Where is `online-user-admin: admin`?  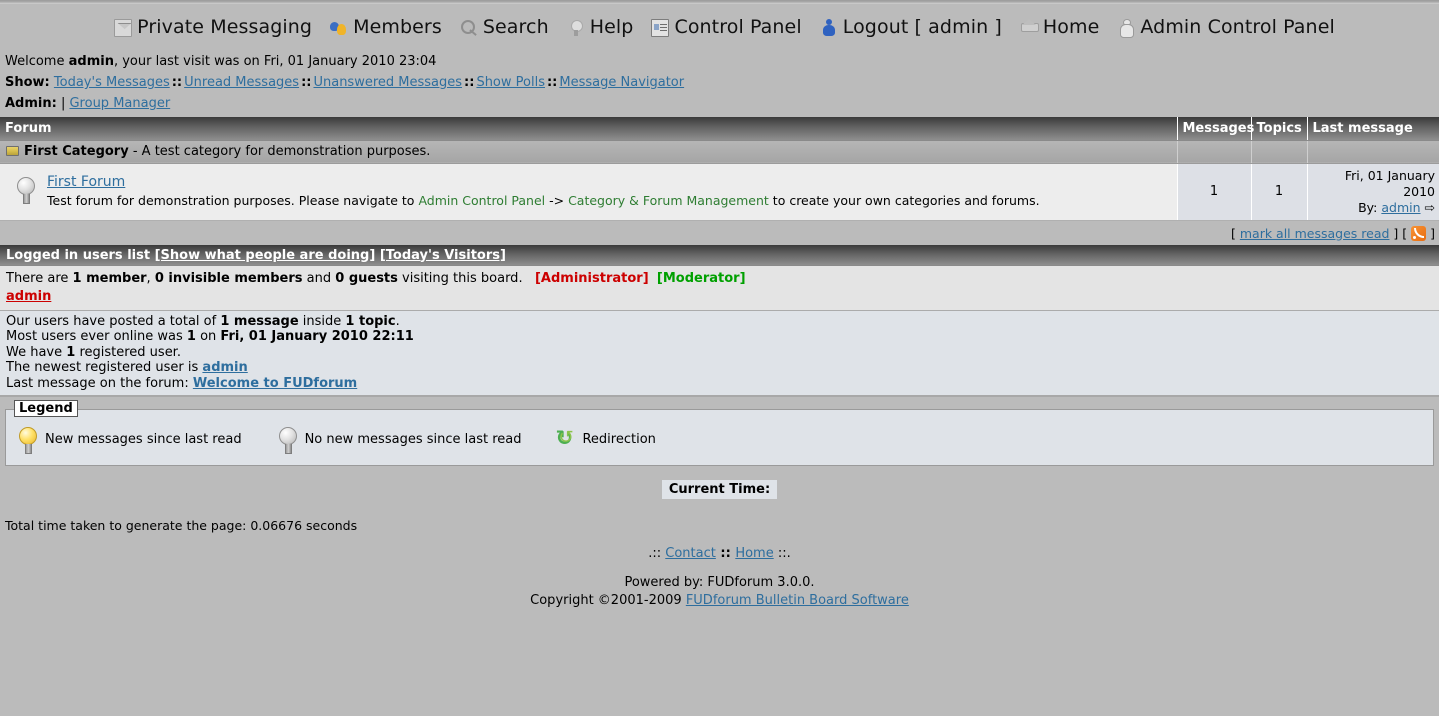 online-user-admin: admin is located at coordinates (28, 296).